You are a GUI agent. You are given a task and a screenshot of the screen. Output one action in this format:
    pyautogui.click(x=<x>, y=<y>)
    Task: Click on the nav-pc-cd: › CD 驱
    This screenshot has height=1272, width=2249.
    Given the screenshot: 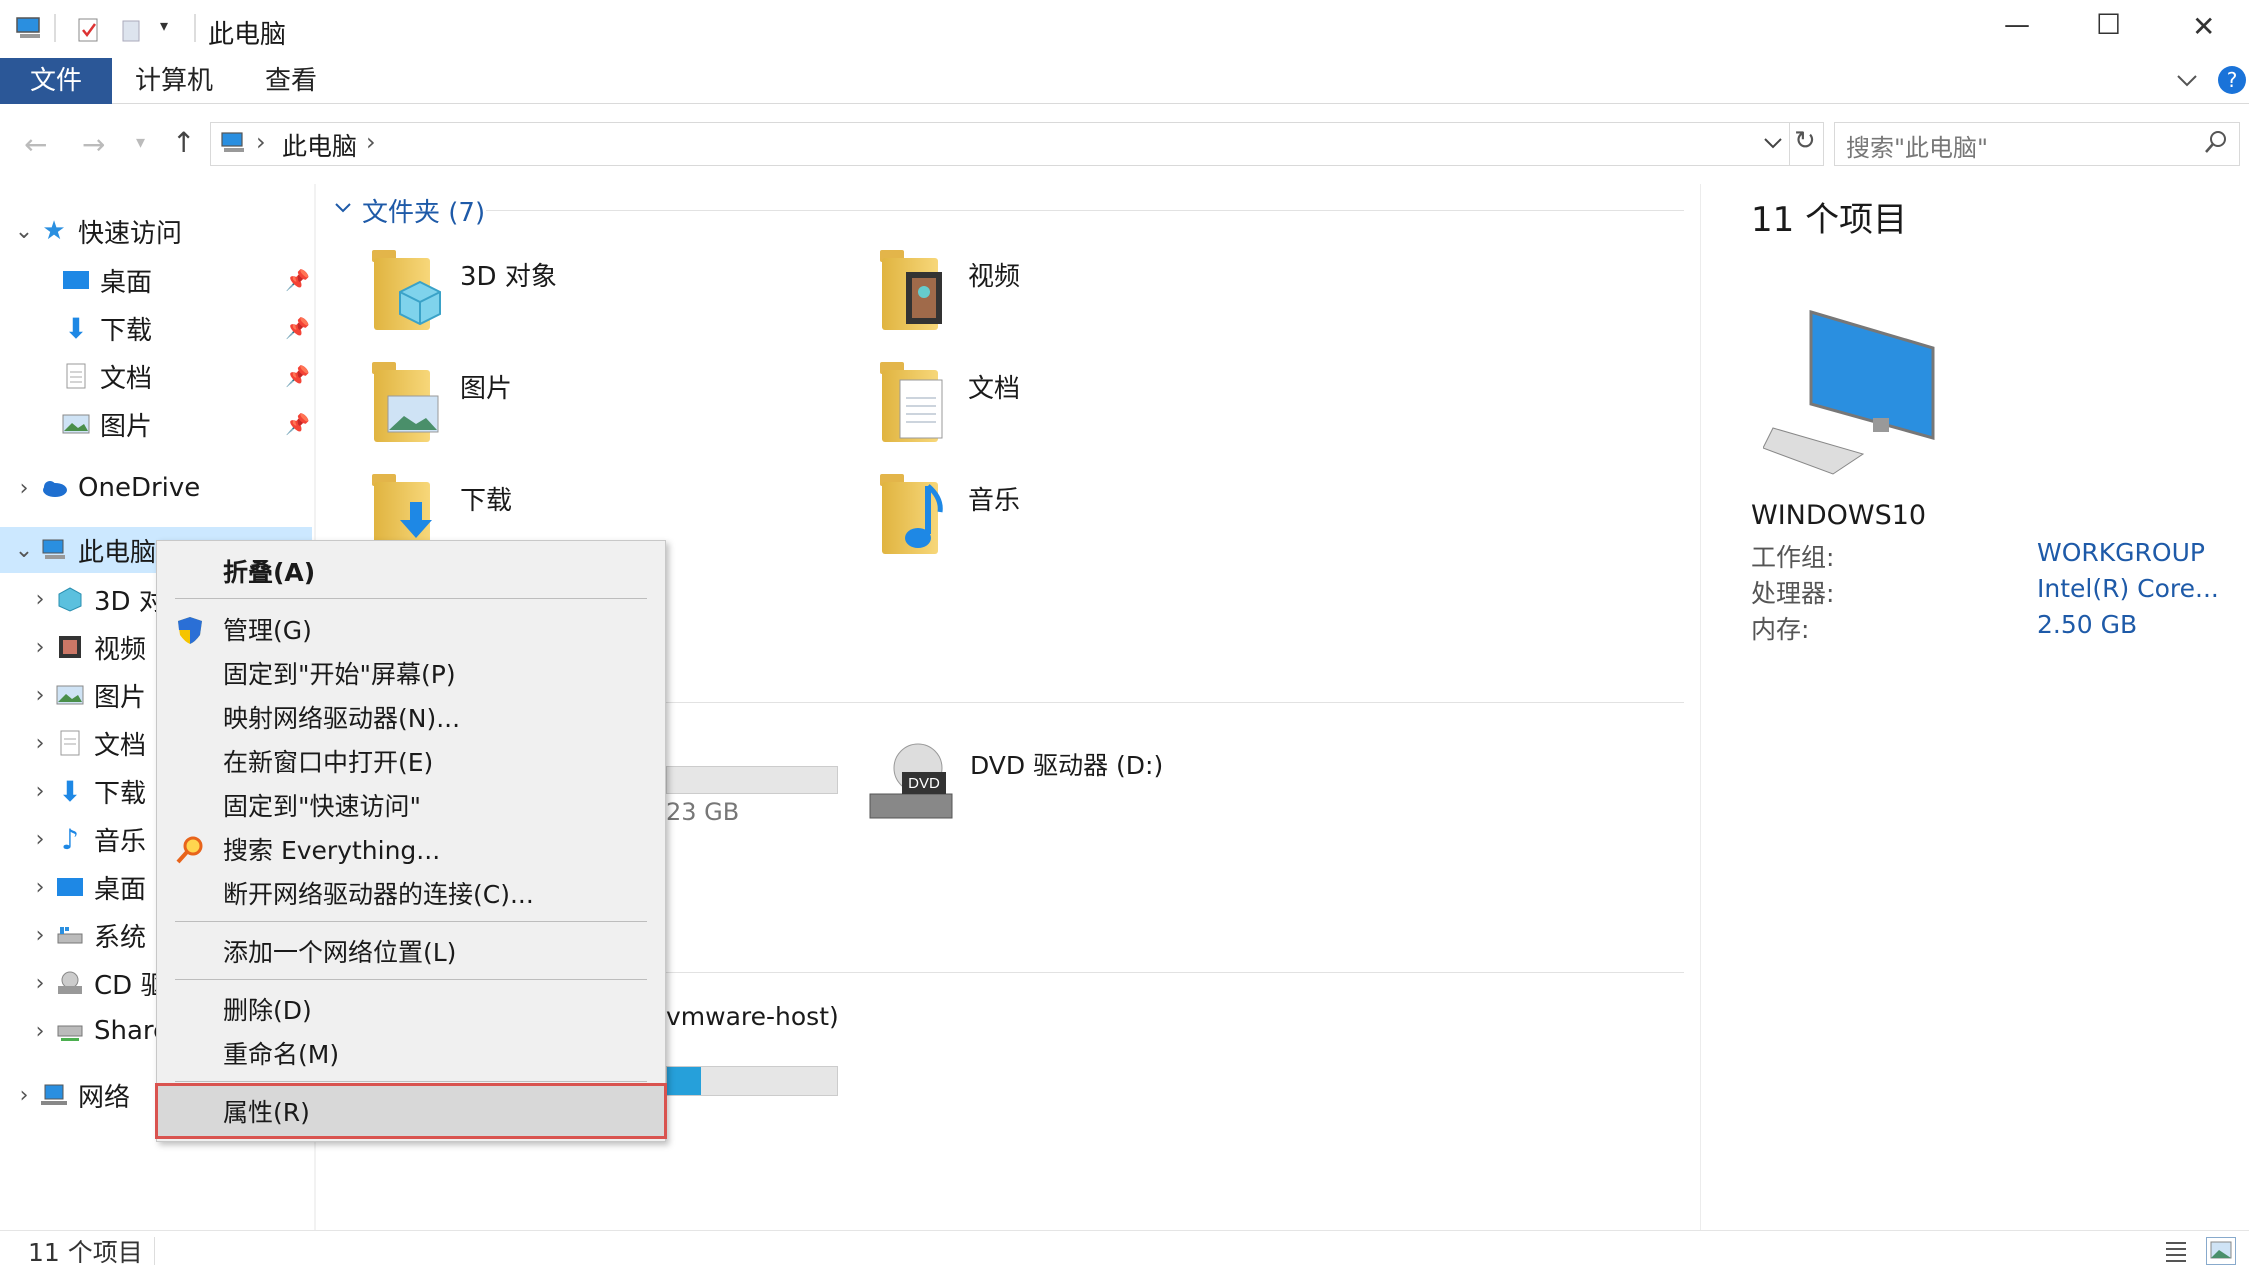 What is the action you would take?
    pyautogui.click(x=96, y=983)
    